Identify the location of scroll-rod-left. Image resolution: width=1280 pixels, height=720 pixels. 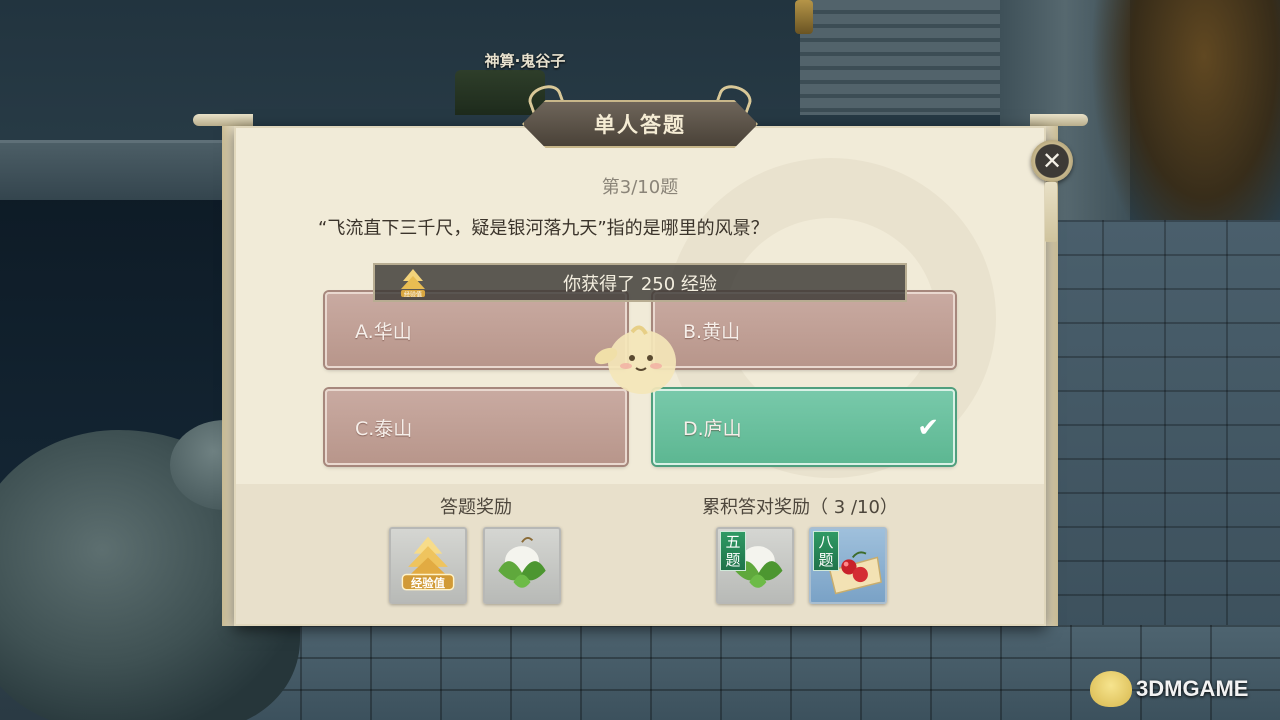
(223, 120).